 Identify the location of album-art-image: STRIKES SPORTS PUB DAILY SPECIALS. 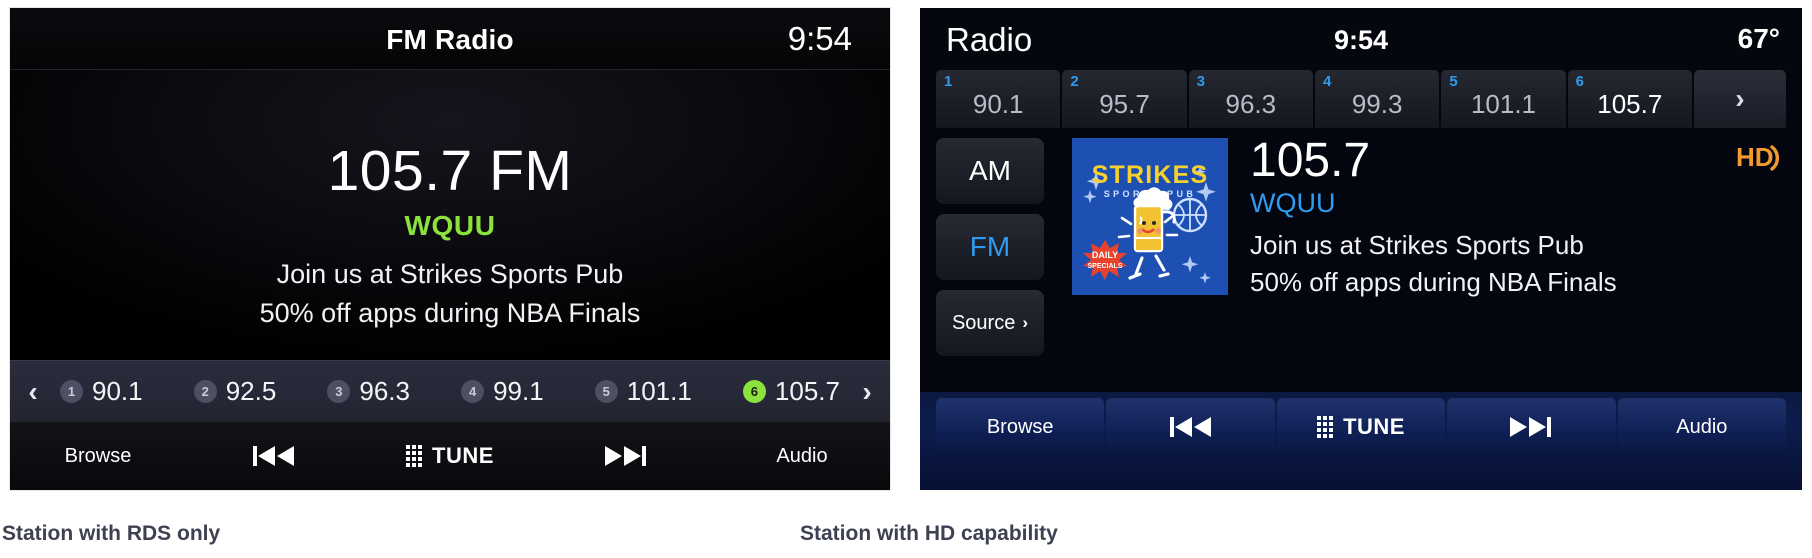
(1150, 216).